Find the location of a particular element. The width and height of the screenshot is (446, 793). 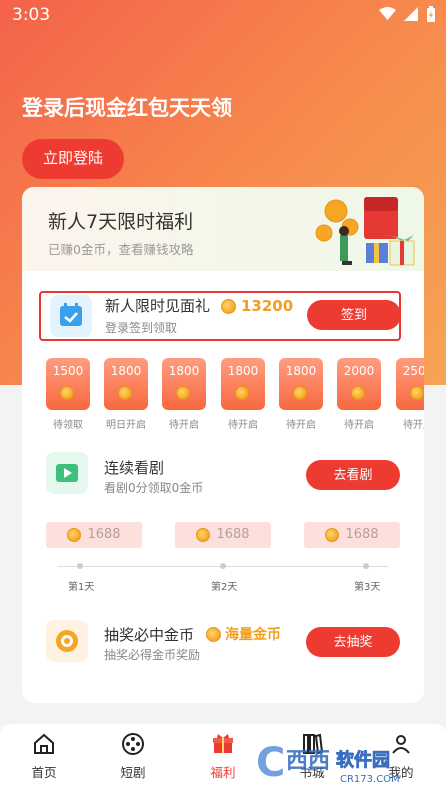

tab-label: 首页 is located at coordinates (44, 772).